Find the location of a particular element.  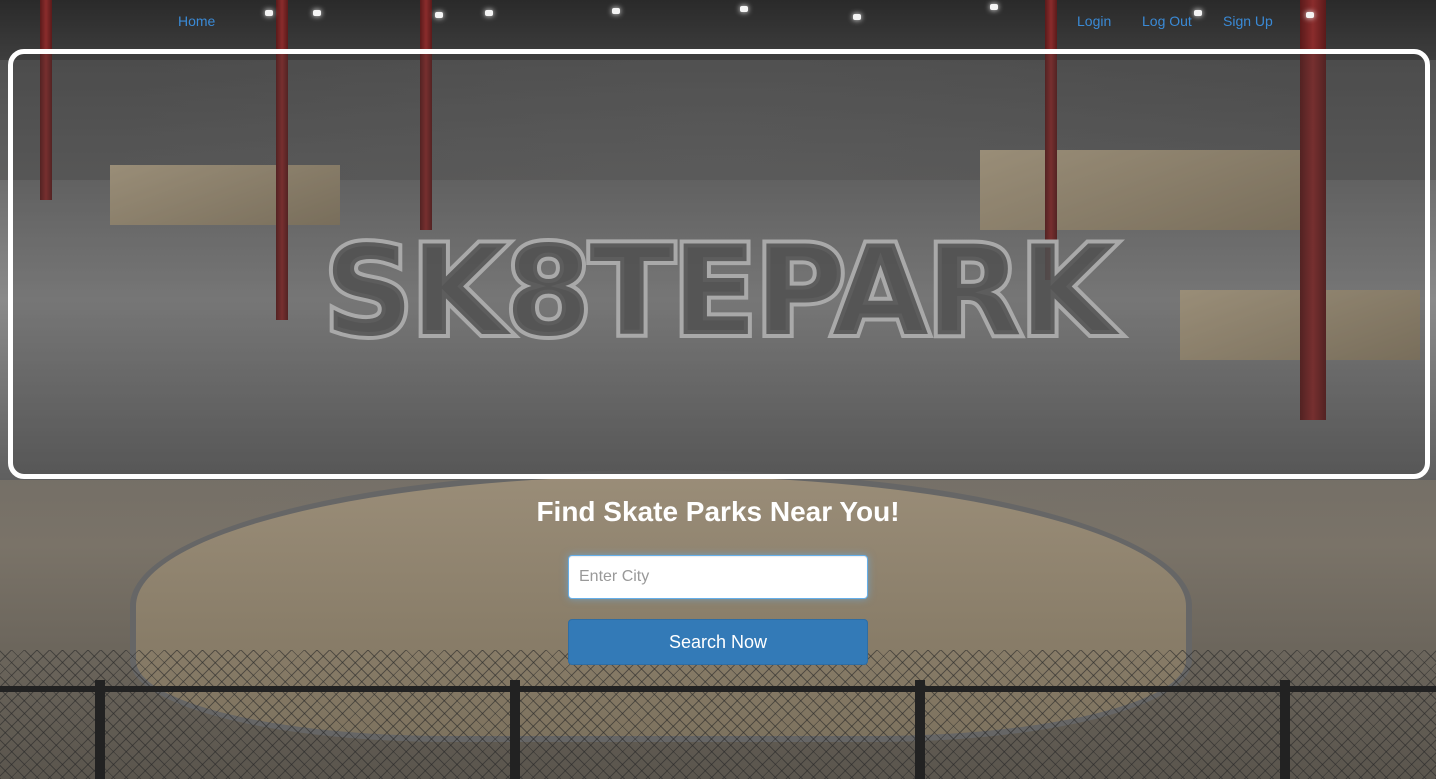

search-now-button: Search Now is located at coordinates (718, 642).